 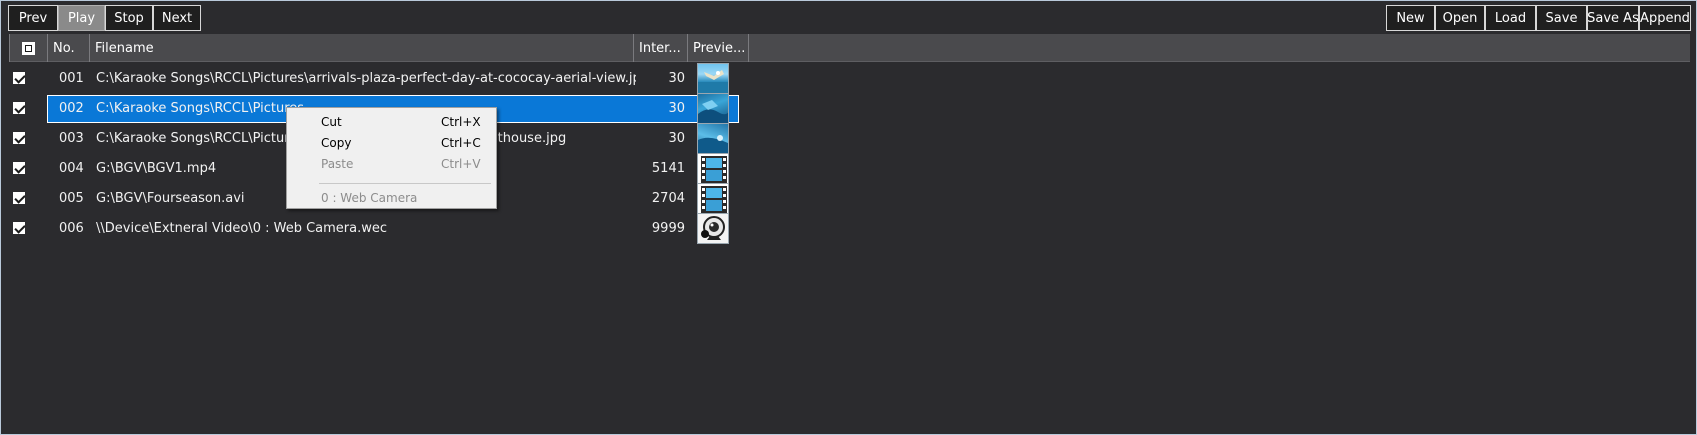 I want to click on menu-item-label: Copy, so click(x=336, y=143).